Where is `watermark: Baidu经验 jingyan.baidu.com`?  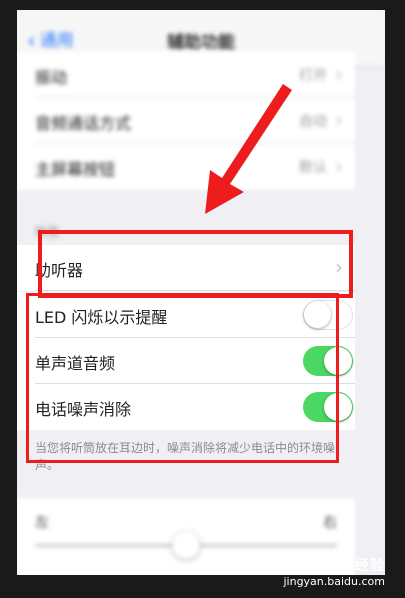 watermark: Baidu经验 jingyan.baidu.com is located at coordinates (334, 571).